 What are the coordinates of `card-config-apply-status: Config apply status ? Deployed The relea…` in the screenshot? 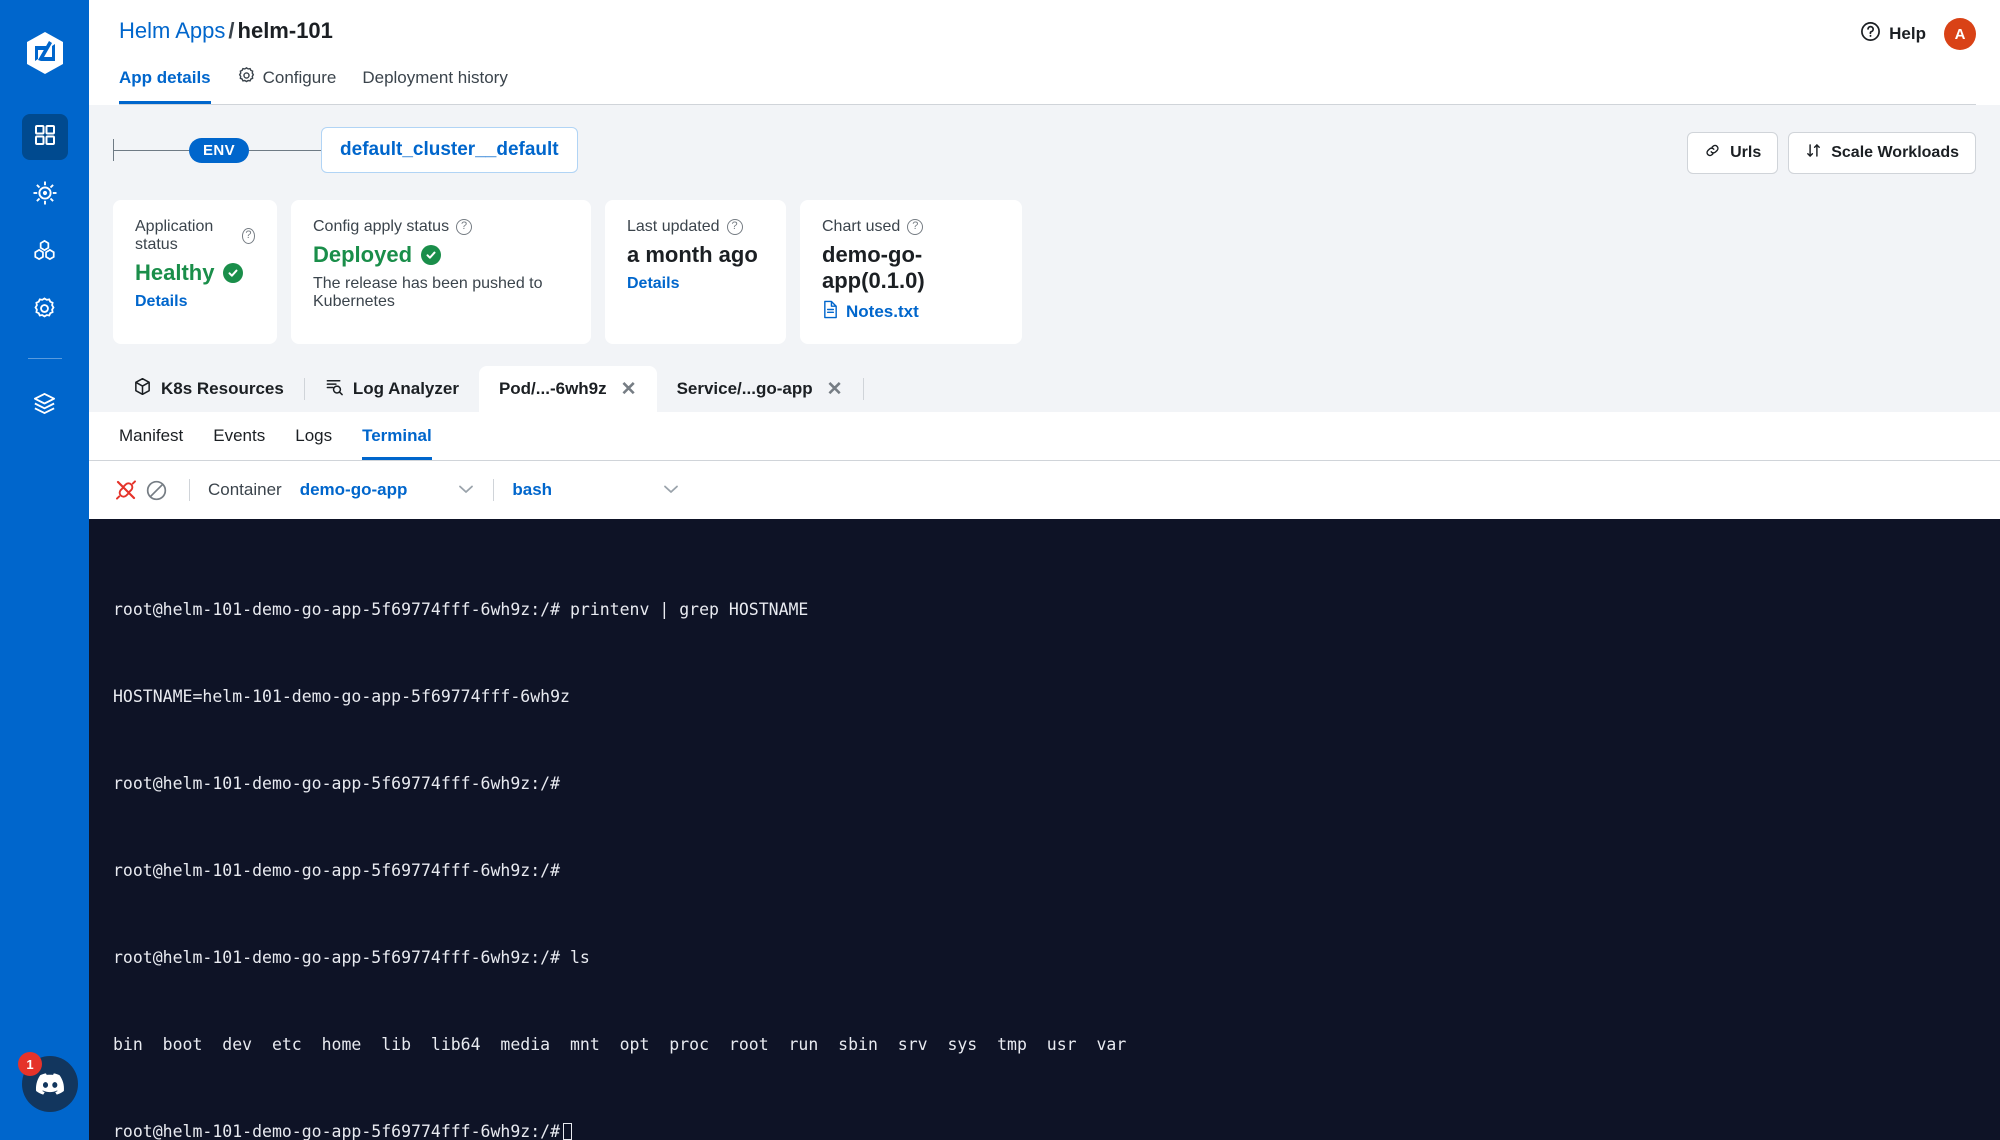 It's located at (441, 272).